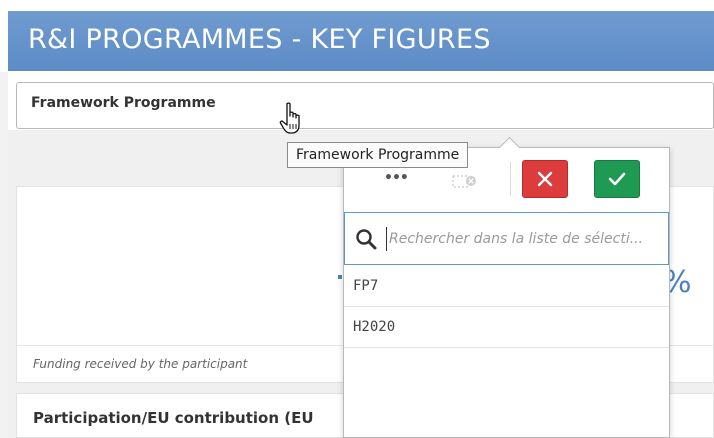  I want to click on more-options-icon: •••, so click(396, 178).